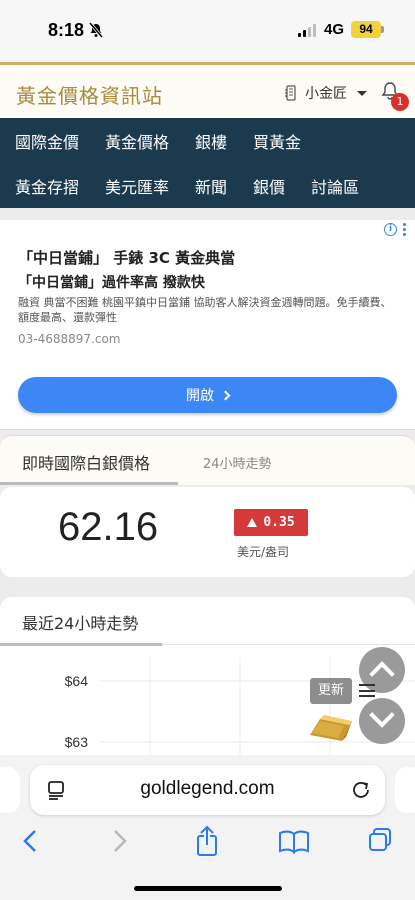 Image resolution: width=415 pixels, height=900 pixels. What do you see at coordinates (381, 841) in the screenshot?
I see `tabs-icon` at bounding box center [381, 841].